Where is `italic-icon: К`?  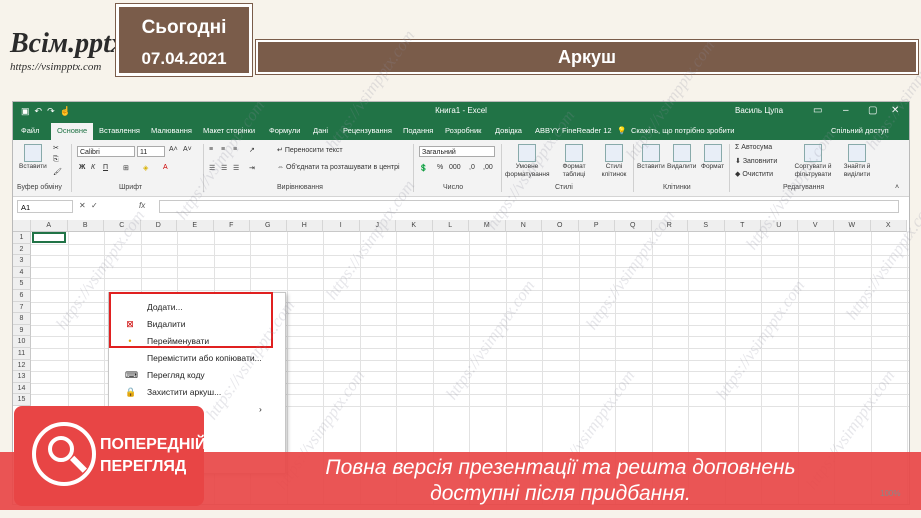 italic-icon: К is located at coordinates (93, 167).